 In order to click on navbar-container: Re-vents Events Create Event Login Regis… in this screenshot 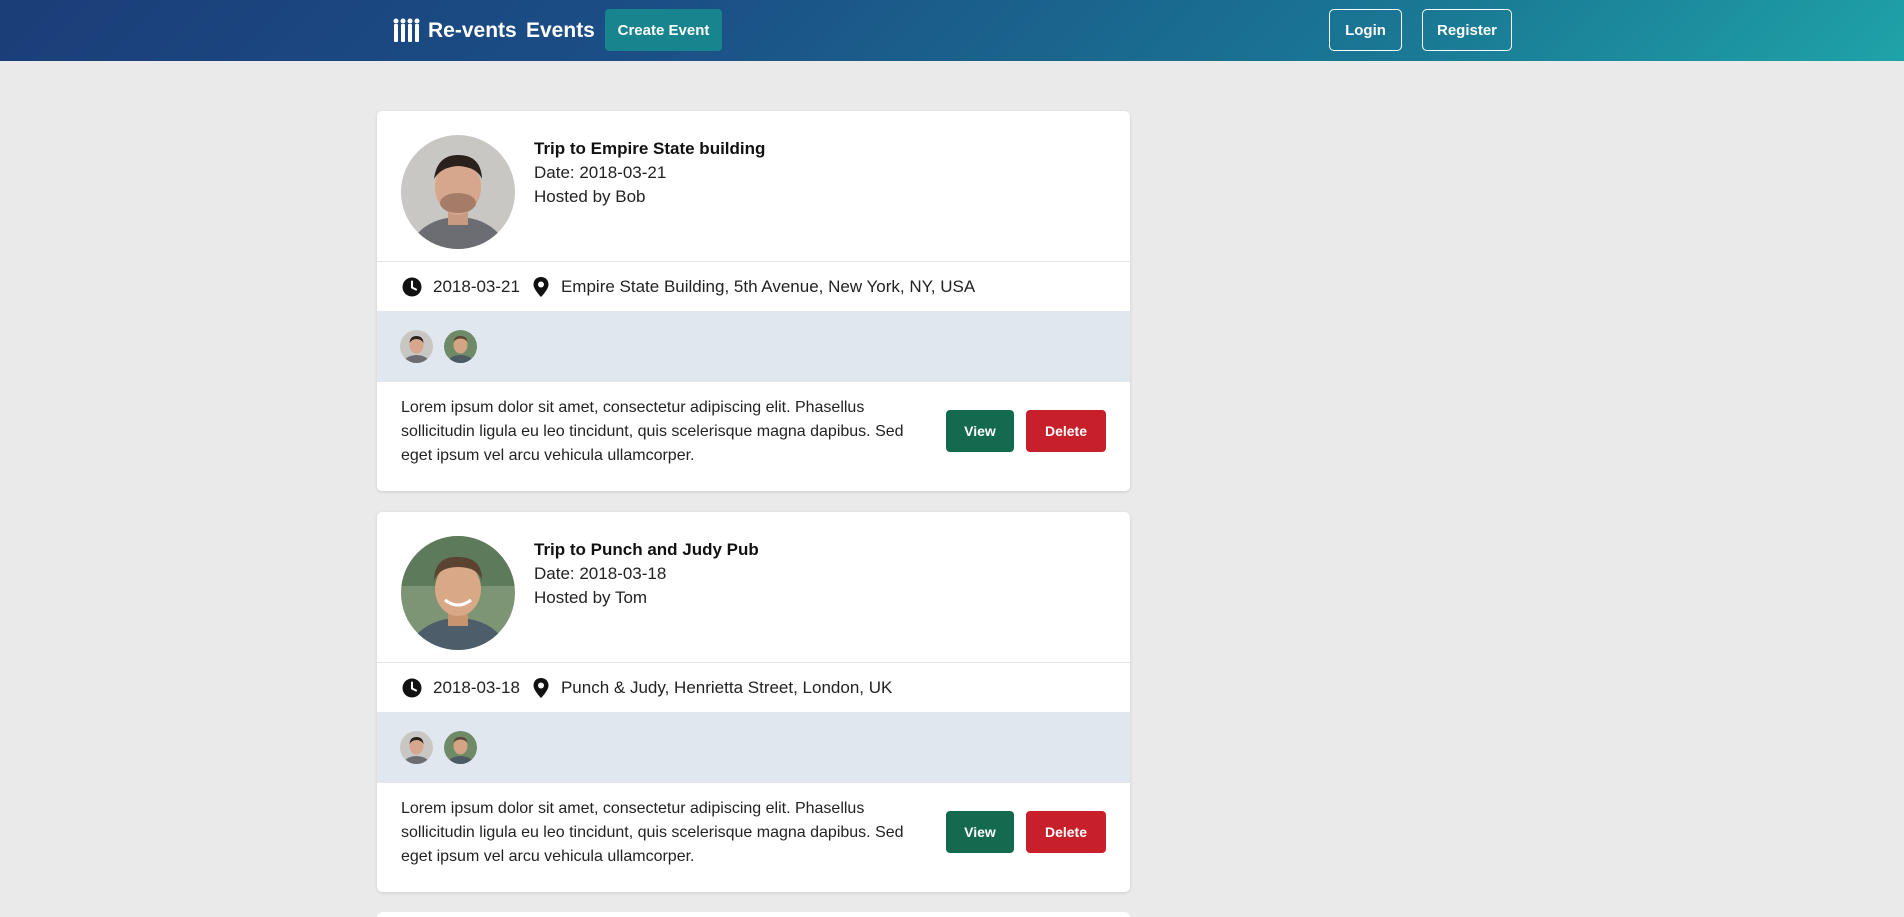, I will do `click(952, 30)`.